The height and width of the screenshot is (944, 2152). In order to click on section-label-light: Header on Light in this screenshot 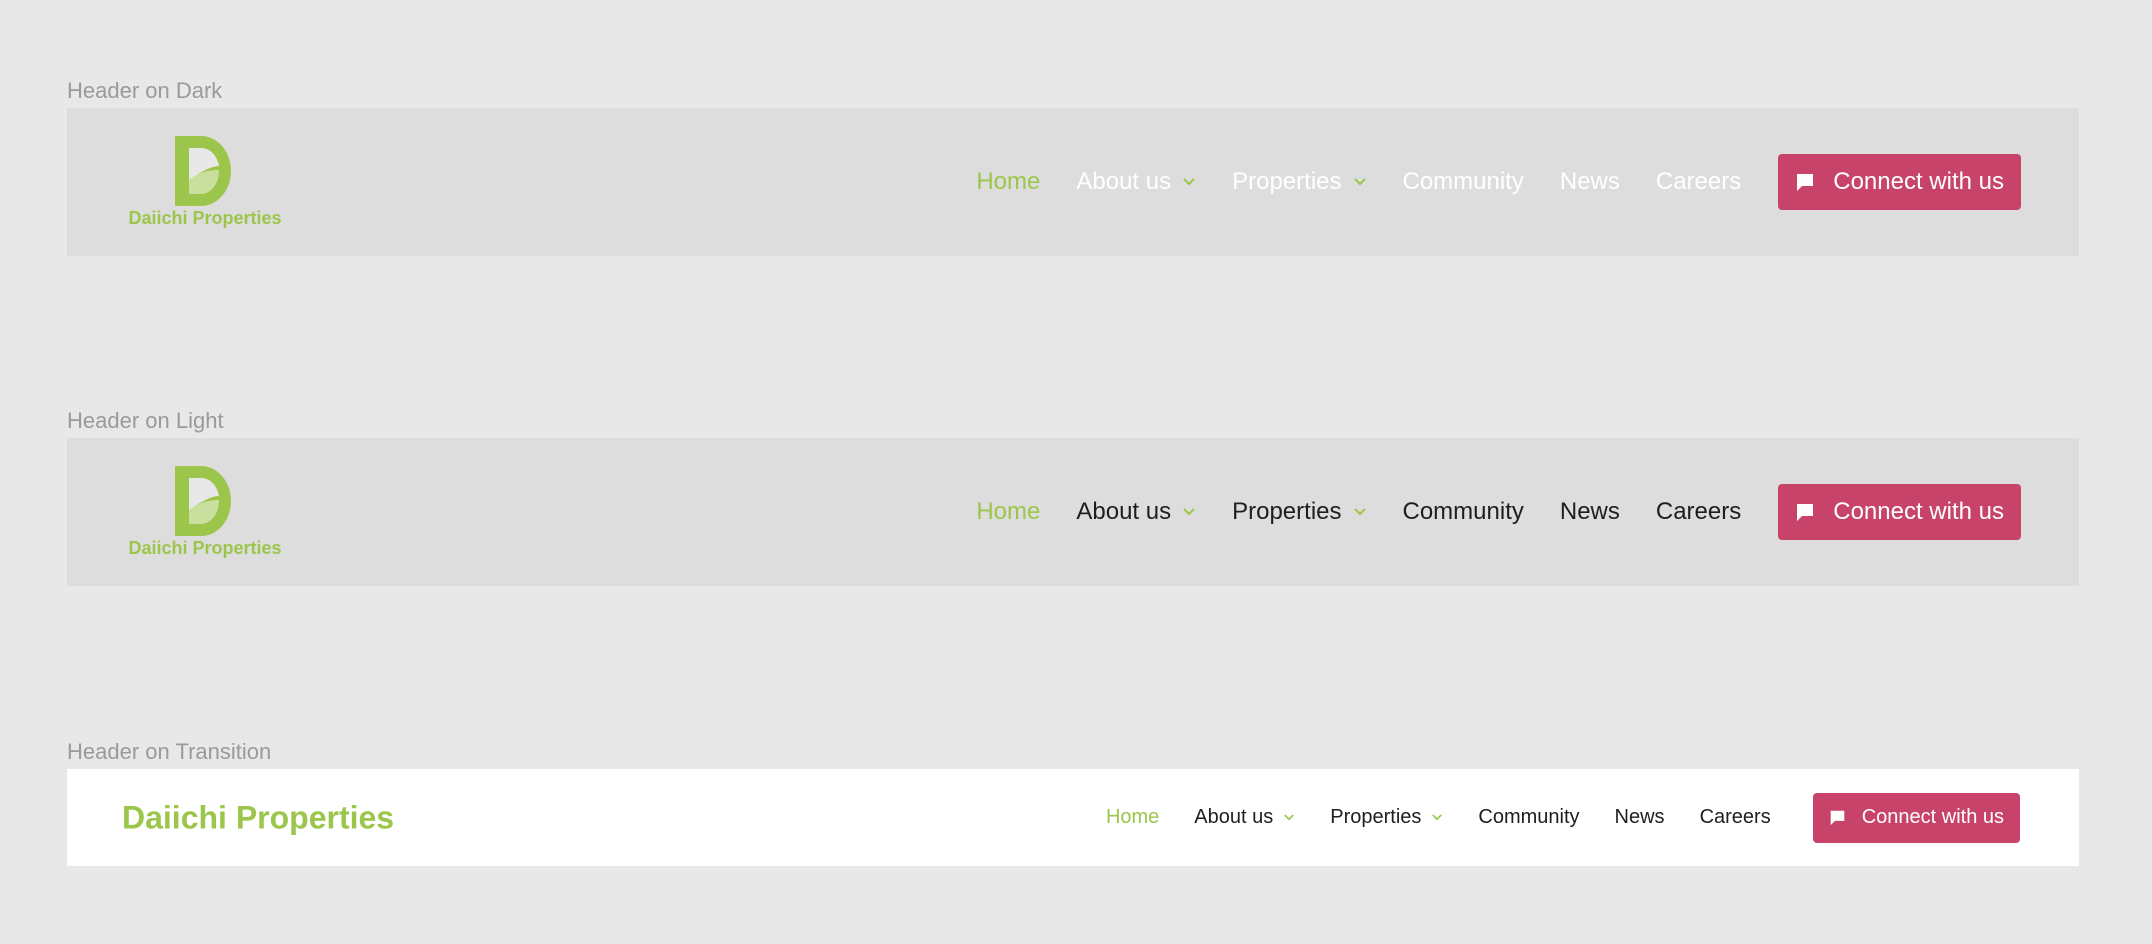, I will do `click(145, 420)`.